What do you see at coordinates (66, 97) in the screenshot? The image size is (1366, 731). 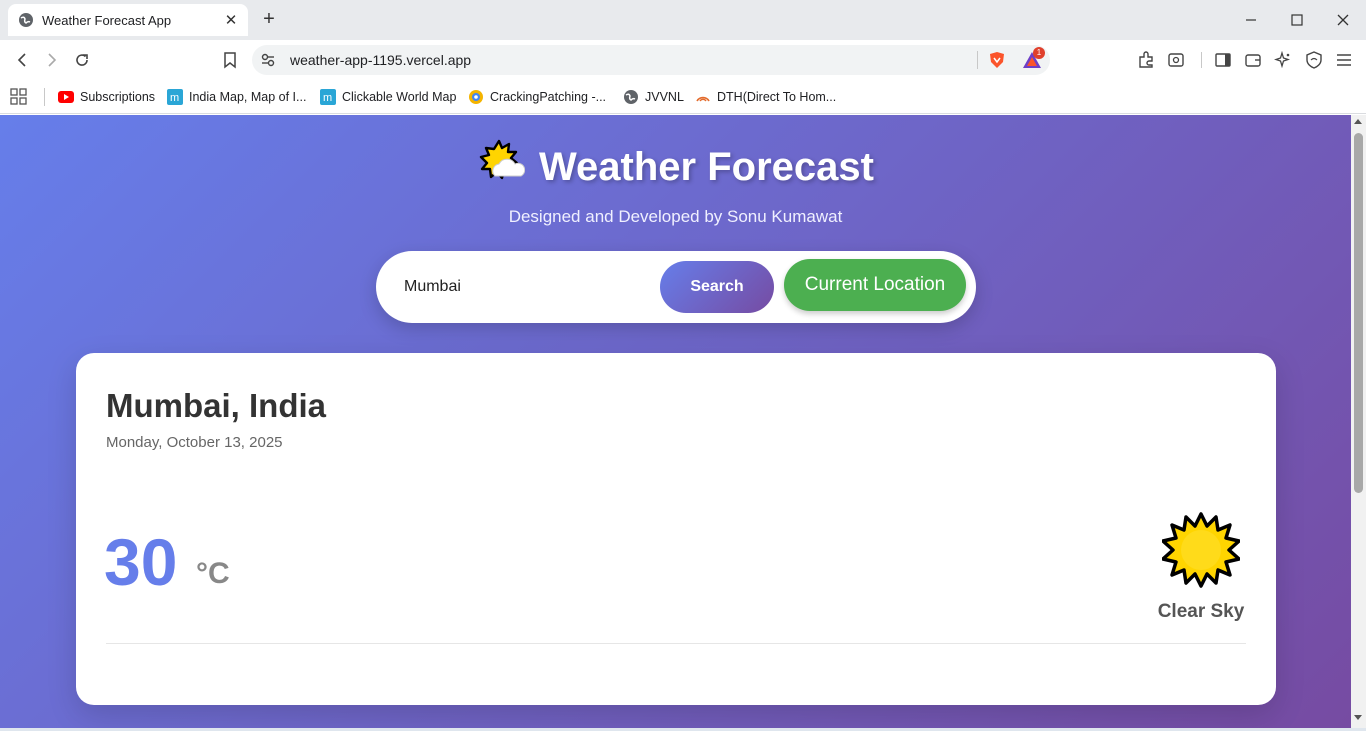 I see `youtube-icon` at bounding box center [66, 97].